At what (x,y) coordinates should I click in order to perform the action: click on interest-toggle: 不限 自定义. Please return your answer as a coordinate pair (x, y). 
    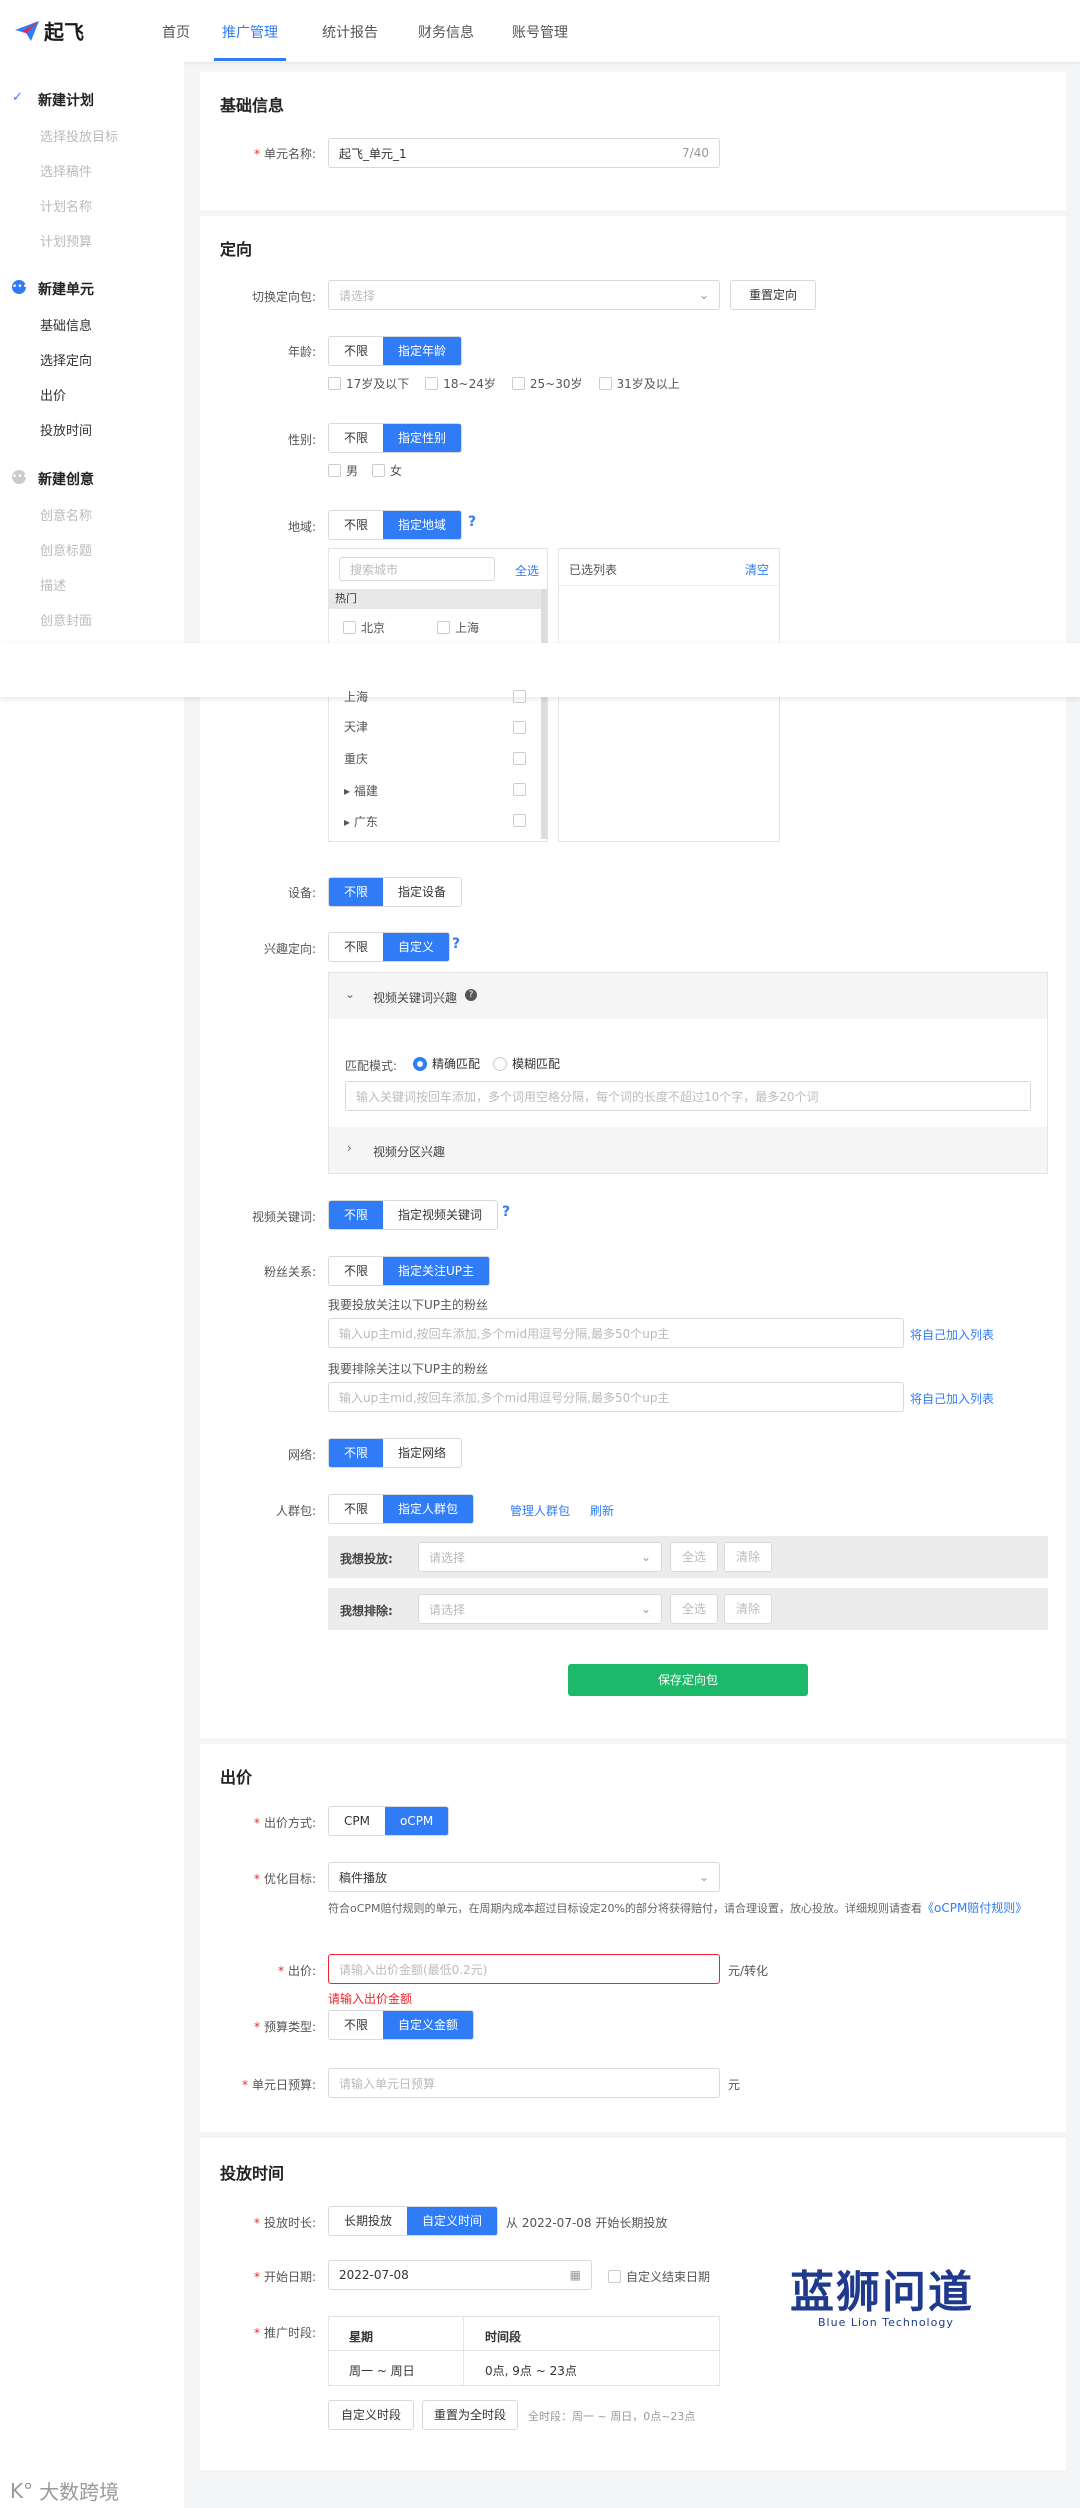
    Looking at the image, I should click on (389, 947).